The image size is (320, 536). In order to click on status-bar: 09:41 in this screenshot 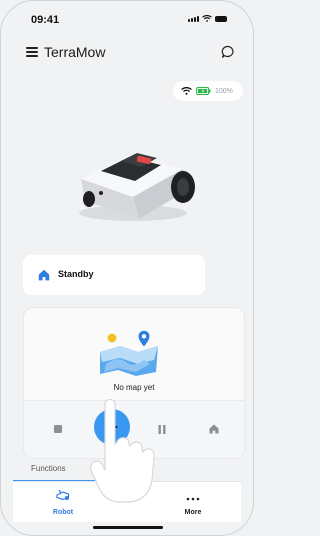, I will do `click(127, 17)`.